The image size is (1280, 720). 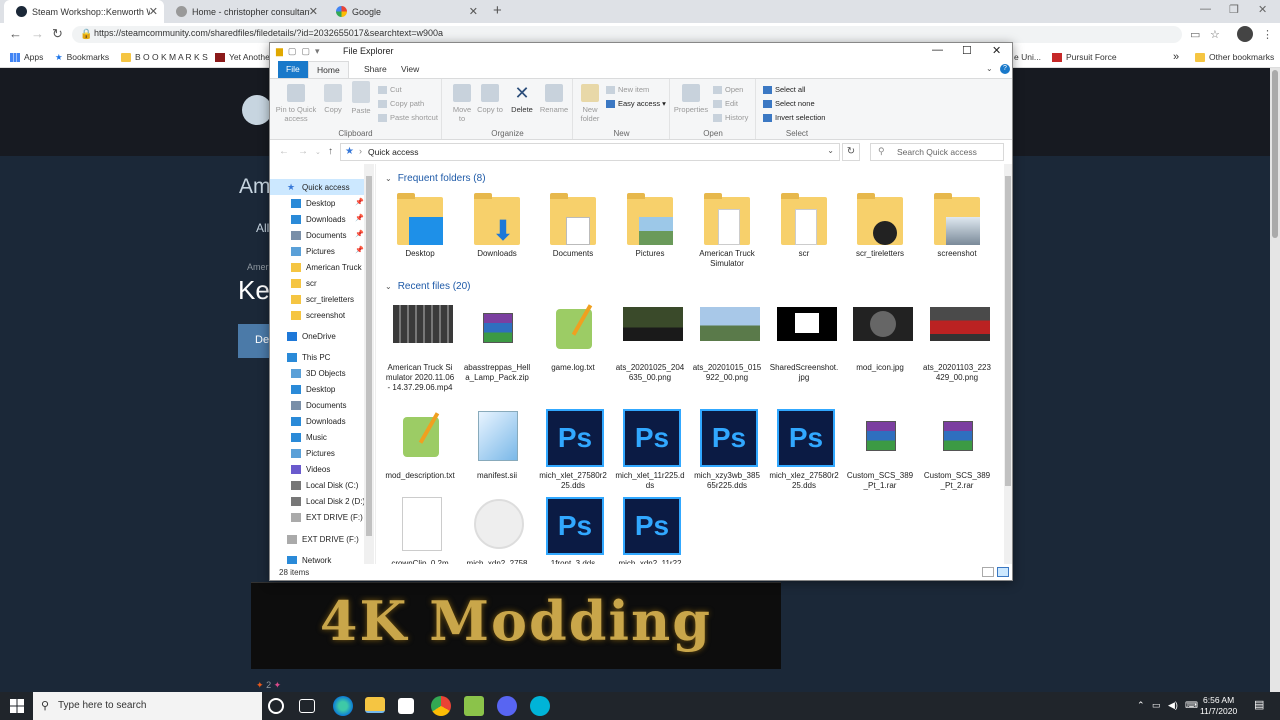 What do you see at coordinates (420, 225) in the screenshot?
I see `folder-tile: Desktop` at bounding box center [420, 225].